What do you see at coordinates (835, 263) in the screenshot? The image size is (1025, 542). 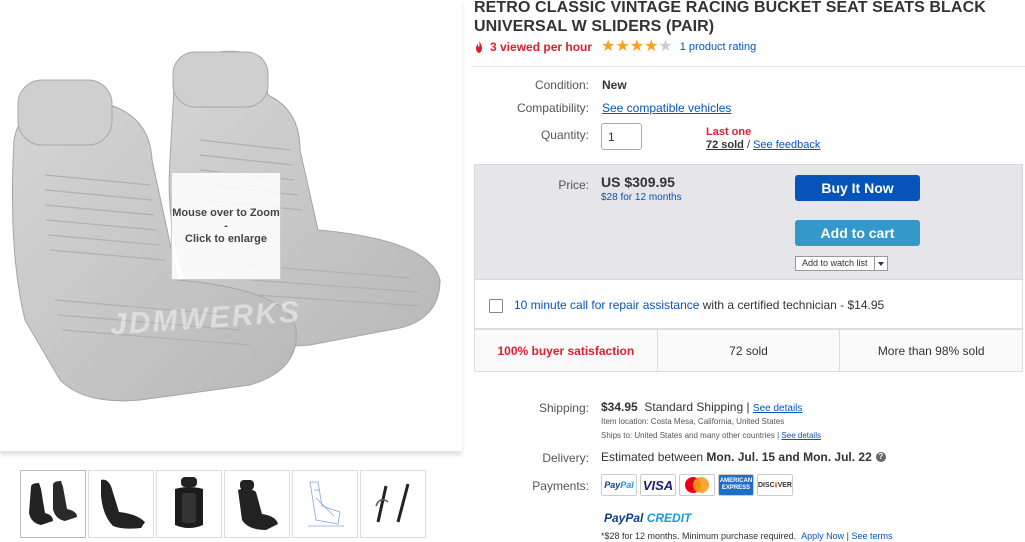 I see `add-to-watch-list-button: Add to watch list` at bounding box center [835, 263].